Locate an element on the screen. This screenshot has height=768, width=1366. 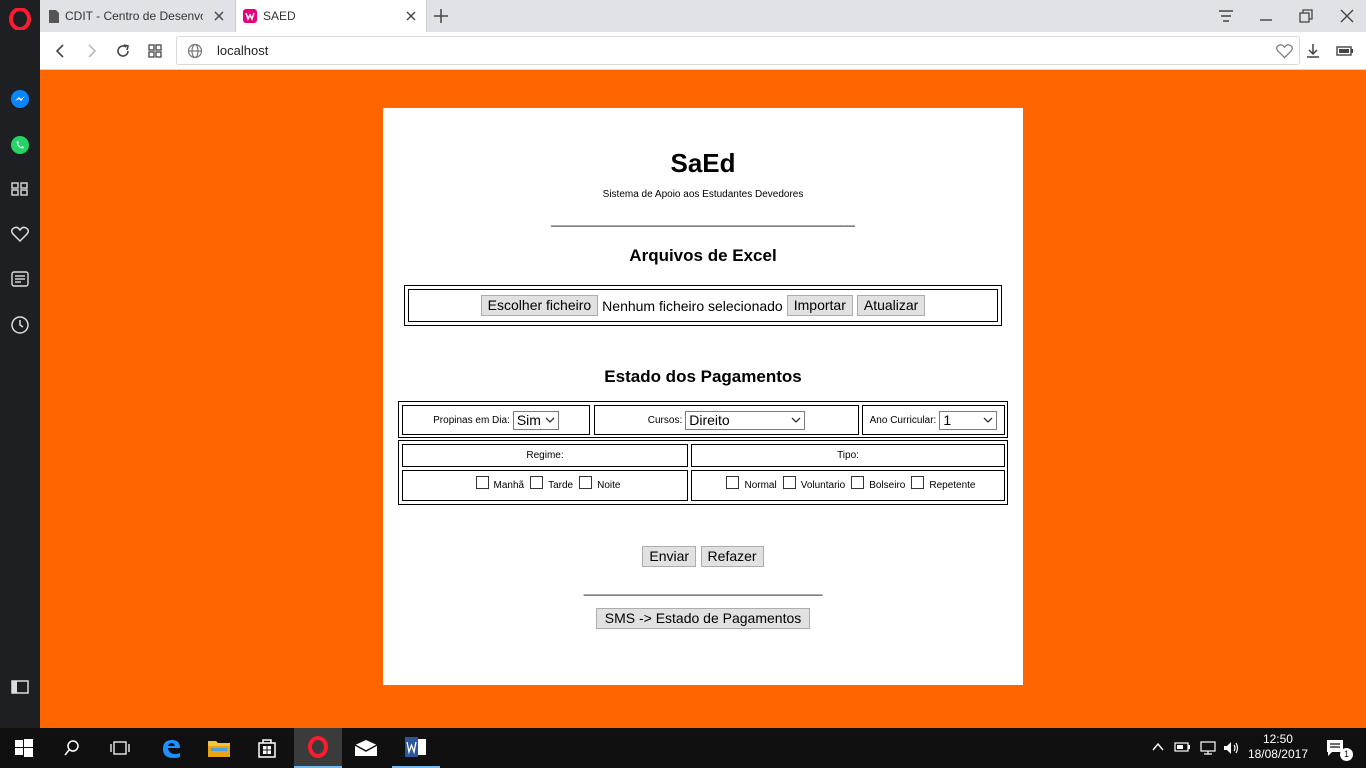
bookmark-heart-icon is located at coordinates (1284, 51).